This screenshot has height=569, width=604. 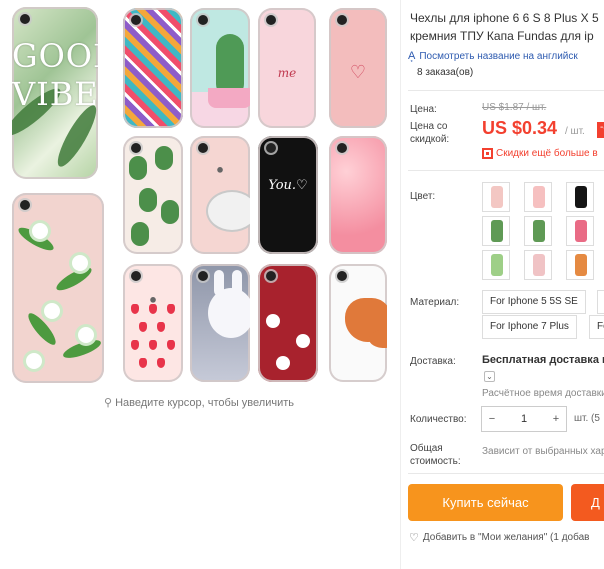 I want to click on translate-title-link: A͙ Посмотреть название на английск, so click(x=493, y=56).